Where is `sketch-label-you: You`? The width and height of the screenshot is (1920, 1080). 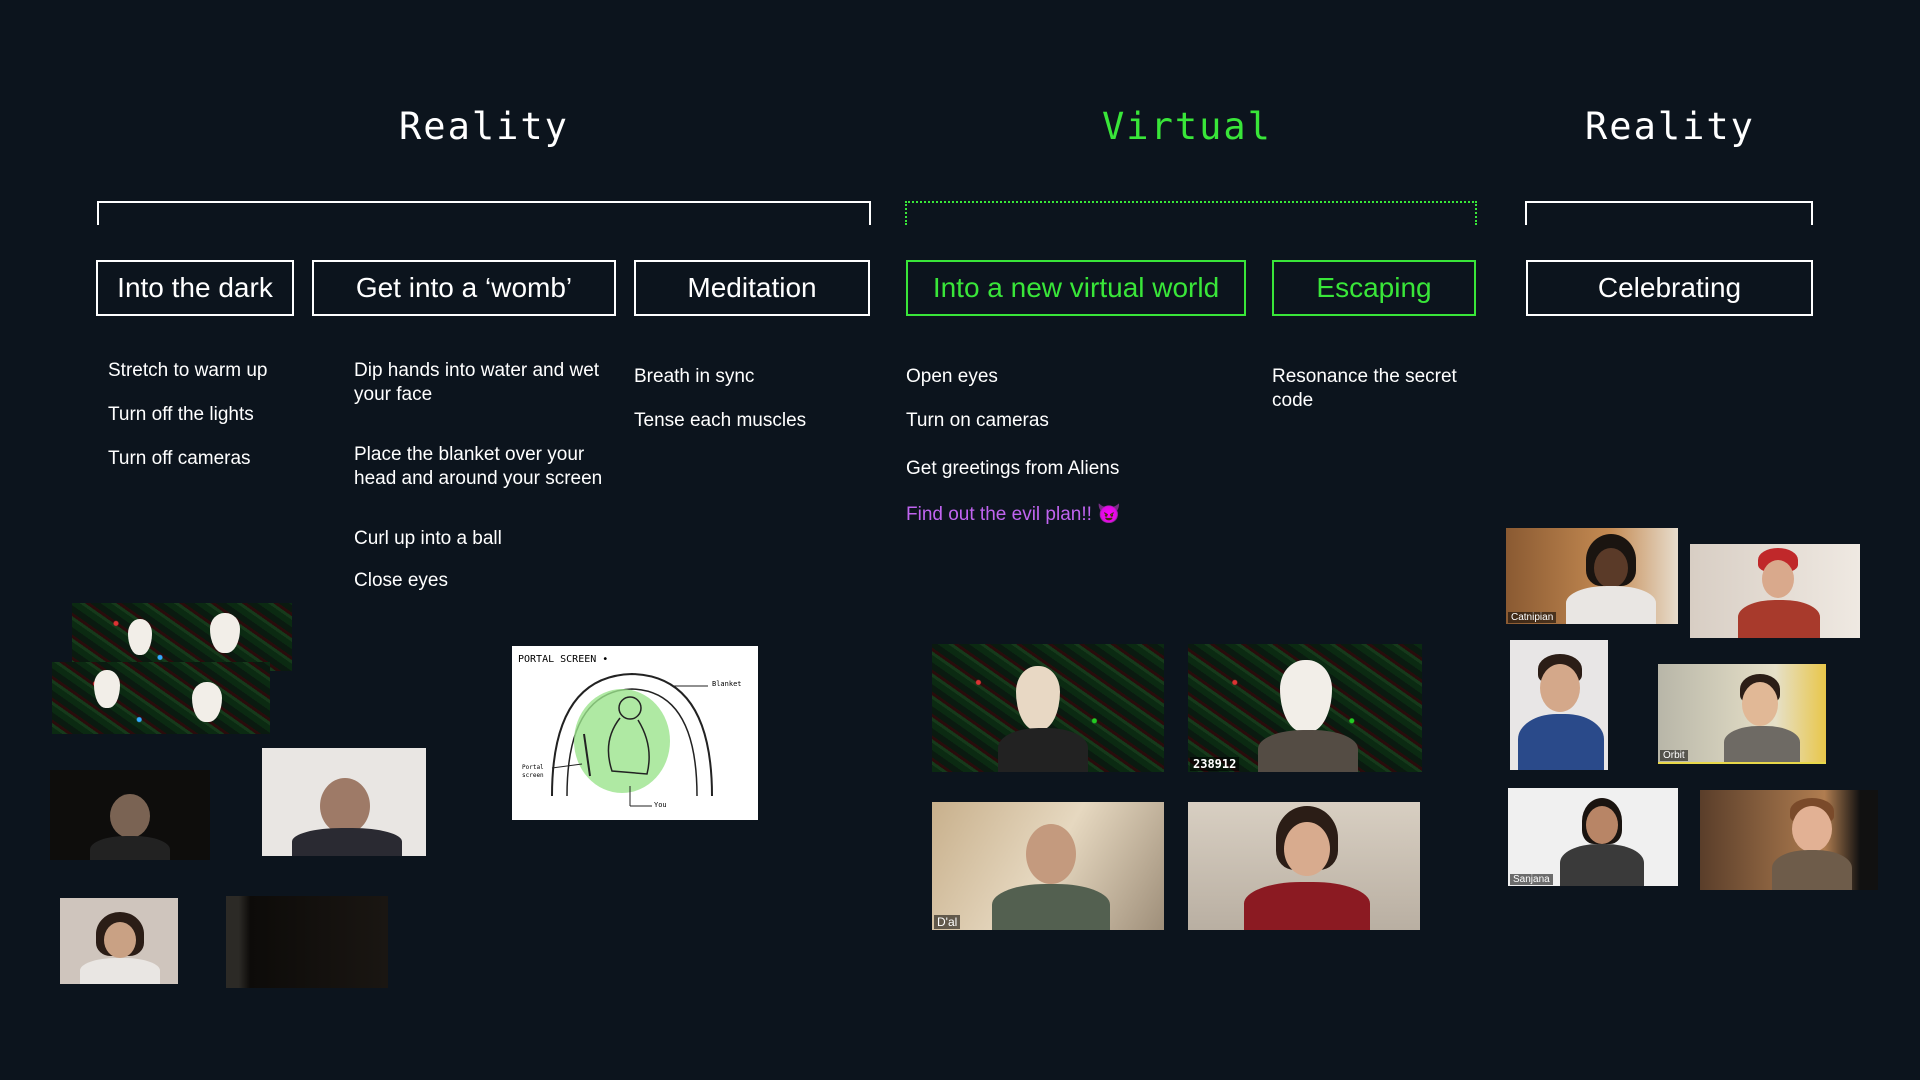 sketch-label-you: You is located at coordinates (660, 805).